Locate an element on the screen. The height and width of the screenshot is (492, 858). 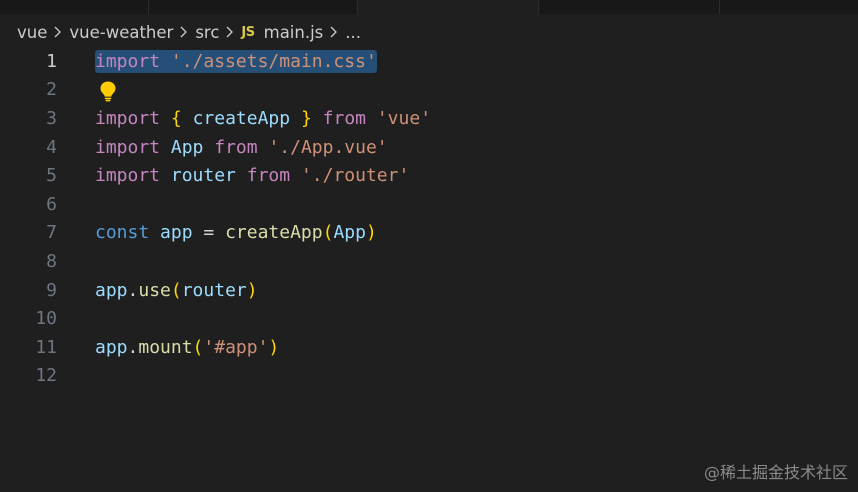
identifier: createApp is located at coordinates (241, 118).